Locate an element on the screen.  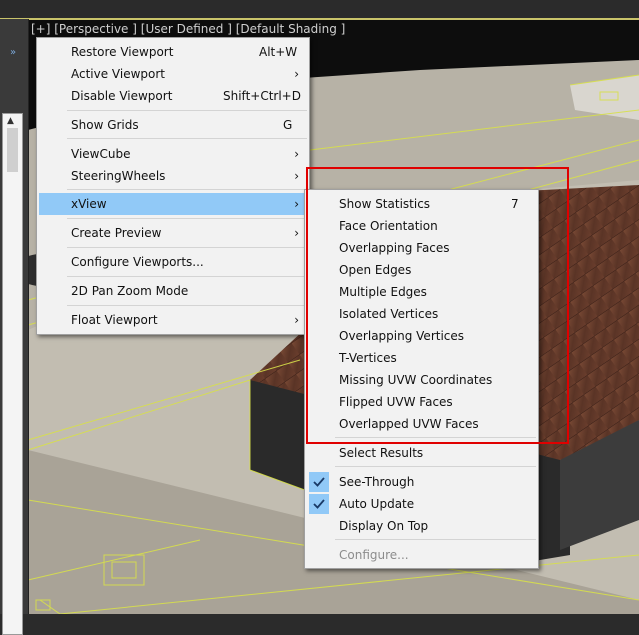
menu-item-create-preview: Create Preview › is located at coordinates (173, 233).